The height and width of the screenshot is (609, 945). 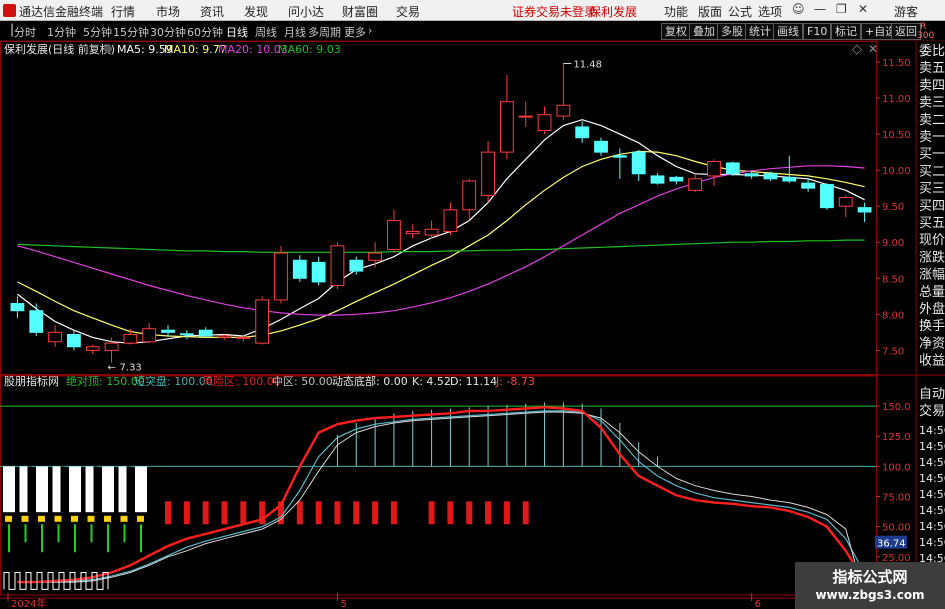 I want to click on overlay-button: 叠加, so click(x=704, y=31).